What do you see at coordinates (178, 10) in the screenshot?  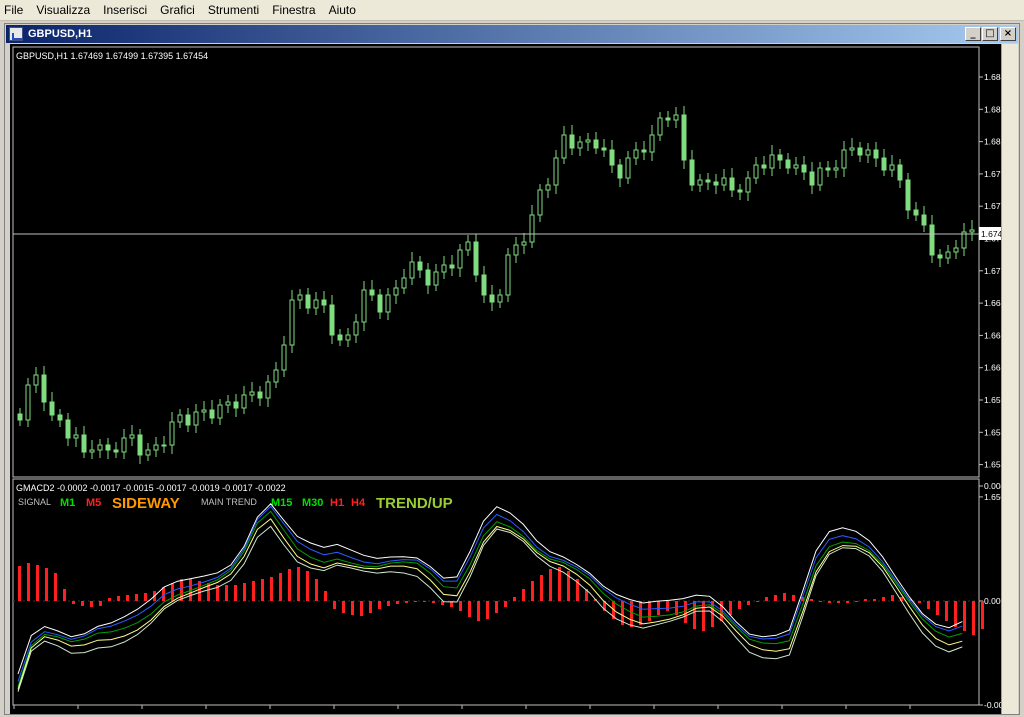 I see `menu-grafici: Grafici` at bounding box center [178, 10].